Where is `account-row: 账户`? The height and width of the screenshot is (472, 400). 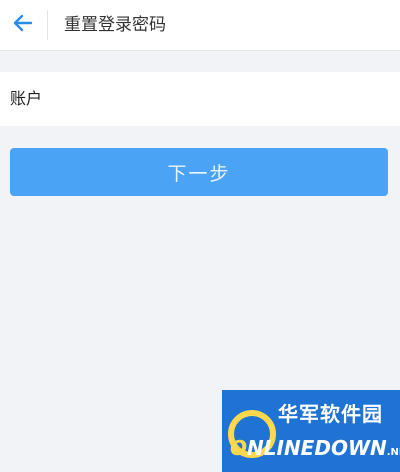 account-row: 账户 is located at coordinates (200, 99).